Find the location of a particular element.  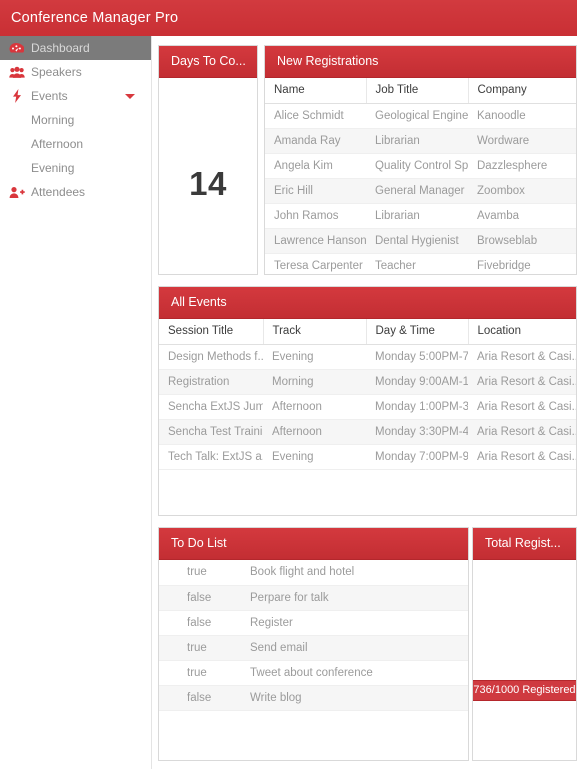

user-plus-icon is located at coordinates (16, 192).